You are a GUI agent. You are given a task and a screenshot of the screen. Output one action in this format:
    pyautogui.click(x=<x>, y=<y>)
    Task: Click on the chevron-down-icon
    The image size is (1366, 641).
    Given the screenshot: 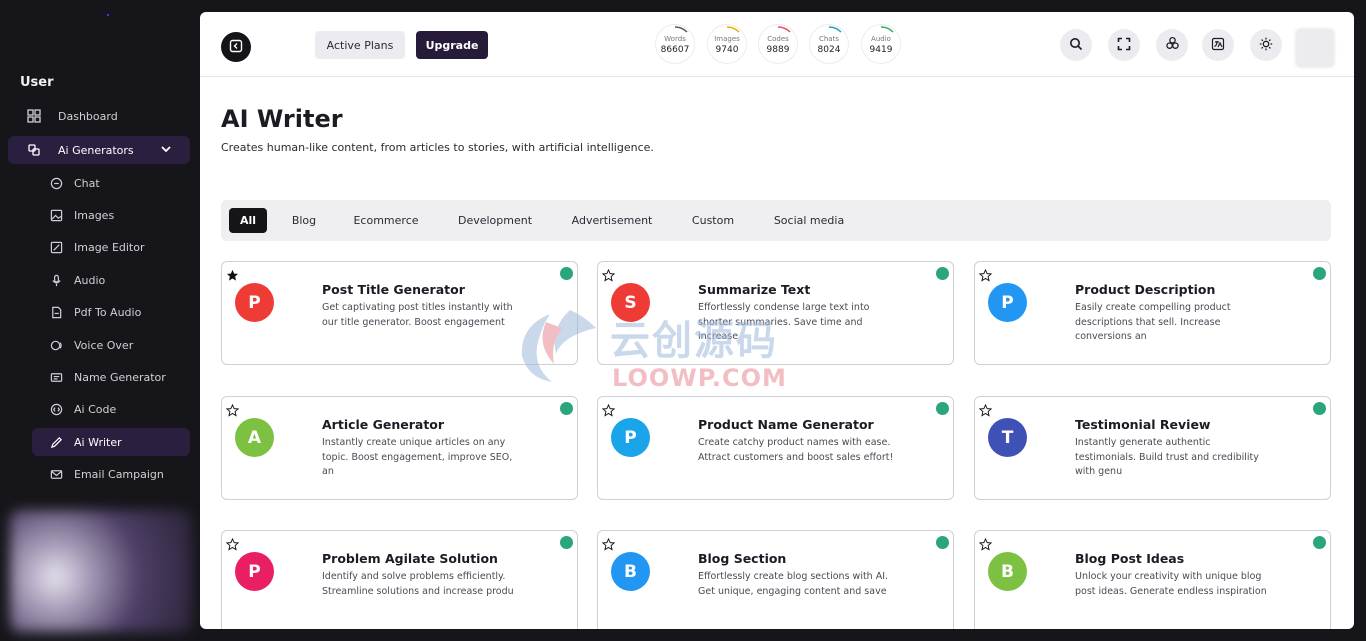 What is the action you would take?
    pyautogui.click(x=166, y=150)
    